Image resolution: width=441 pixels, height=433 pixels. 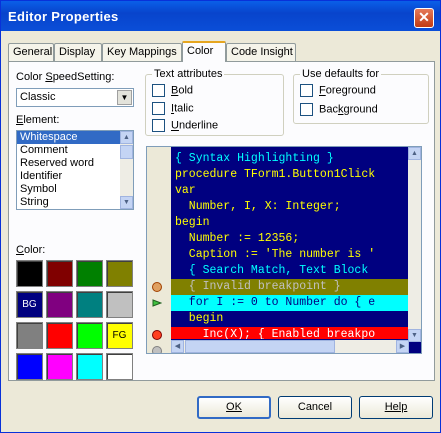 I want to click on background-check, so click(x=306, y=109).